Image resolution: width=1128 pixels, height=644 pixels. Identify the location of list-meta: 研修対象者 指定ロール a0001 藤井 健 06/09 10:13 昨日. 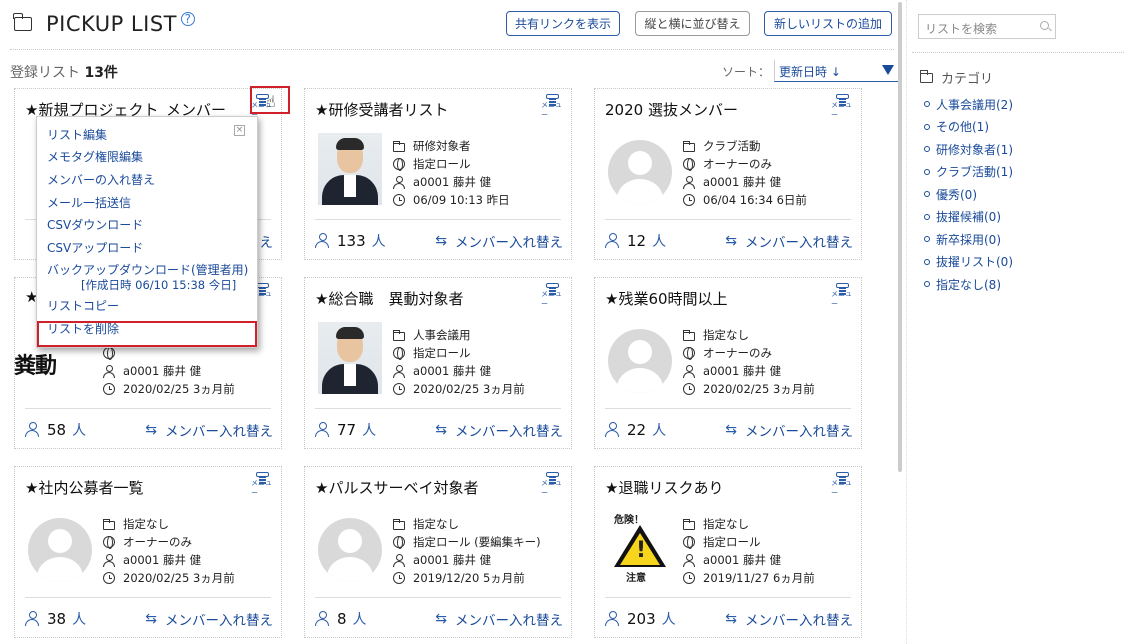
(451, 173).